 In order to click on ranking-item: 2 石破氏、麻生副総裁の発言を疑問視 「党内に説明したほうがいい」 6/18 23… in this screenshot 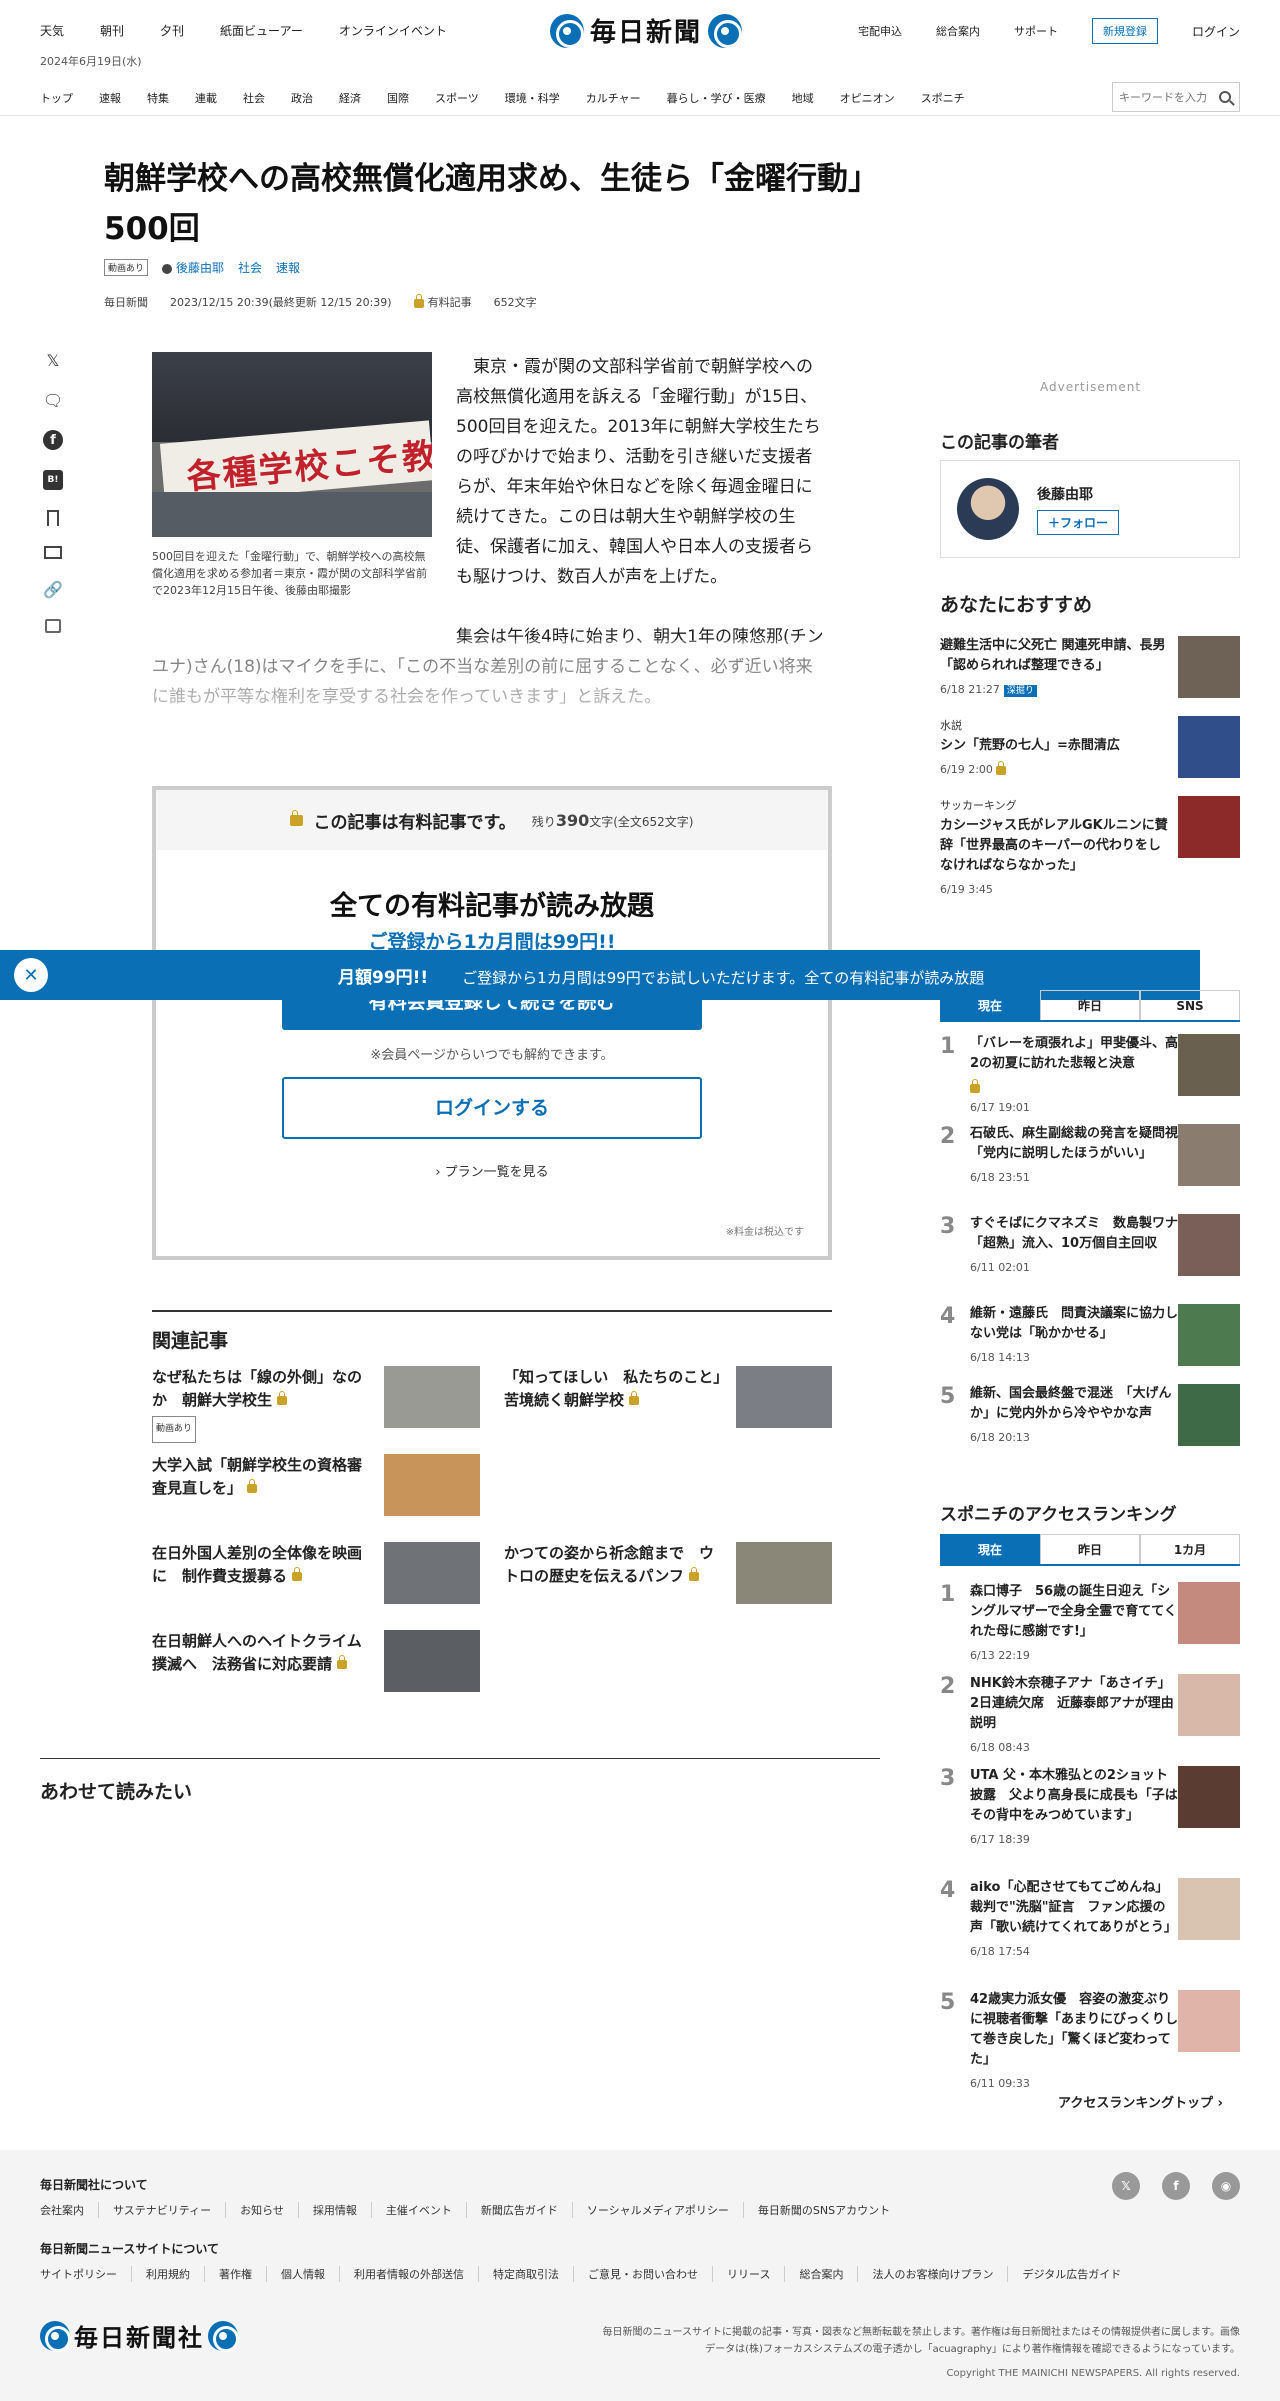, I will do `click(1090, 1156)`.